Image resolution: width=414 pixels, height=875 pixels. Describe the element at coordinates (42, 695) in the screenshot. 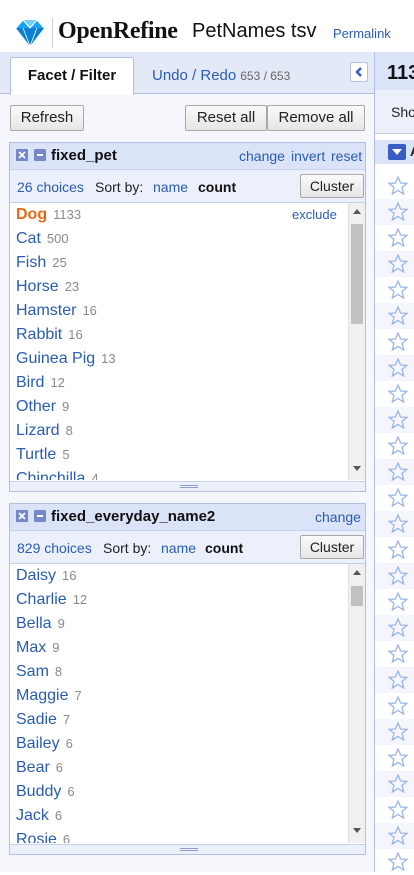

I see `choice-label: Maggie` at that location.